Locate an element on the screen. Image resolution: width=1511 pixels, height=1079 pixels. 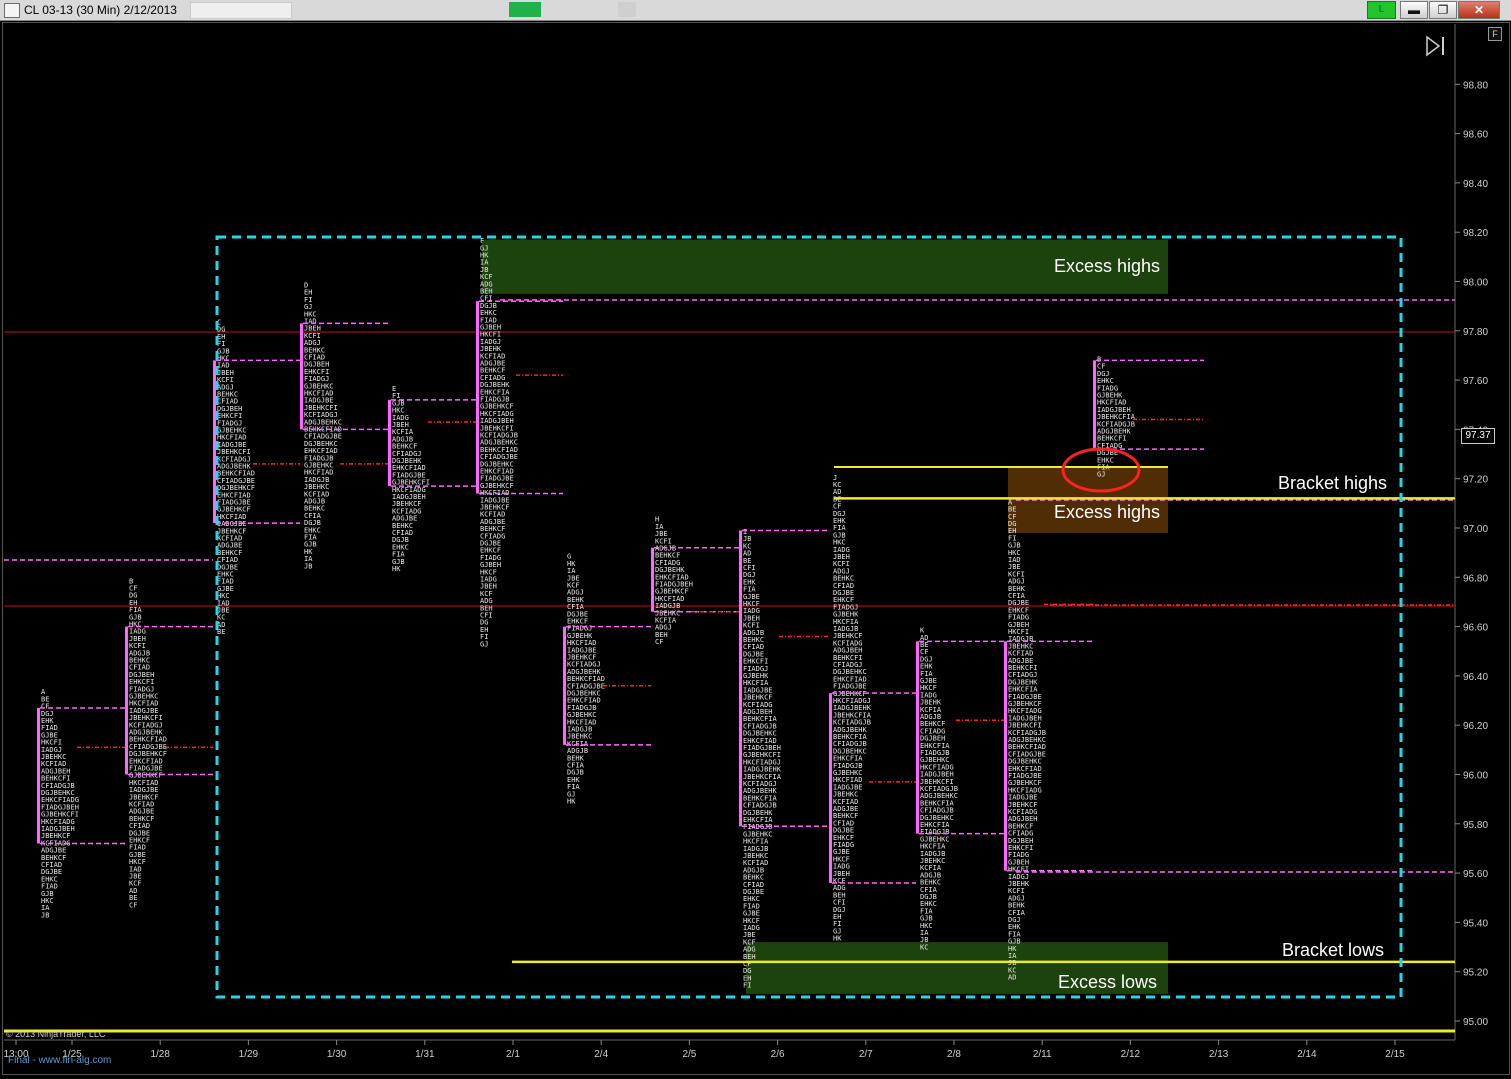
float-panel-button: F is located at coordinates (1495, 34).